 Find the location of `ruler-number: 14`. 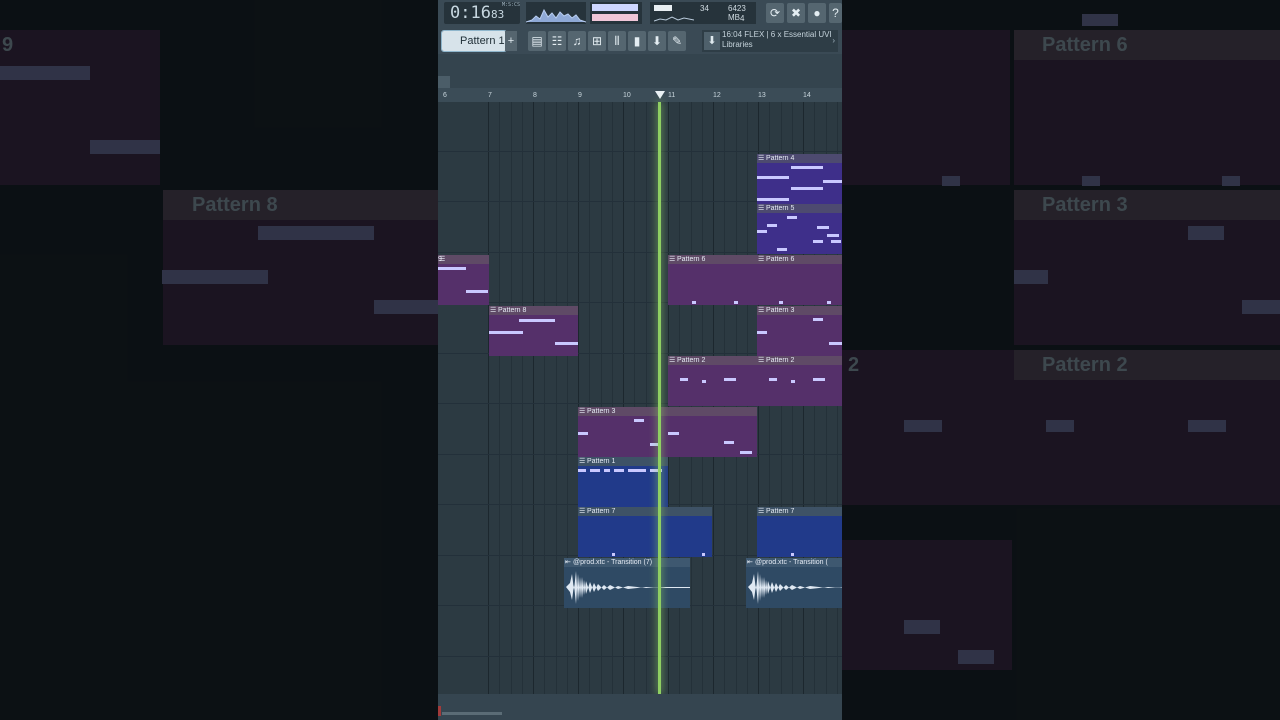

ruler-number: 14 is located at coordinates (807, 95).